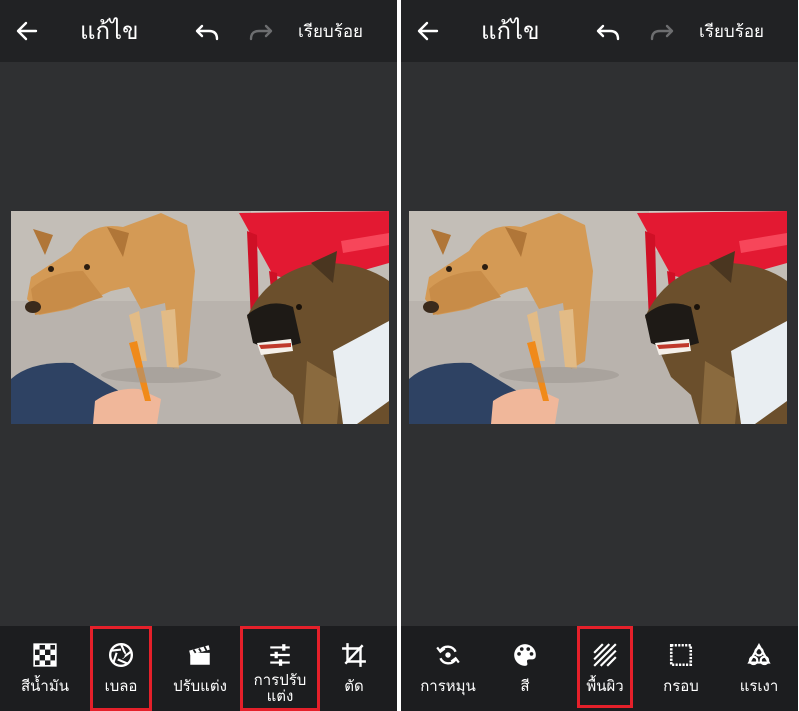 The width and height of the screenshot is (799, 711). I want to click on clapper-icon, so click(199, 655).